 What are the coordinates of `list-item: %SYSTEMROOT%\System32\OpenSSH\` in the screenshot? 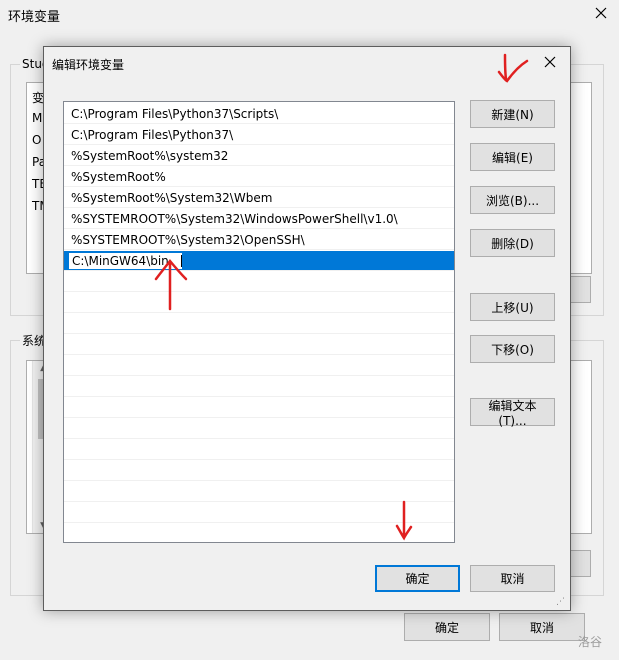 It's located at (259, 240).